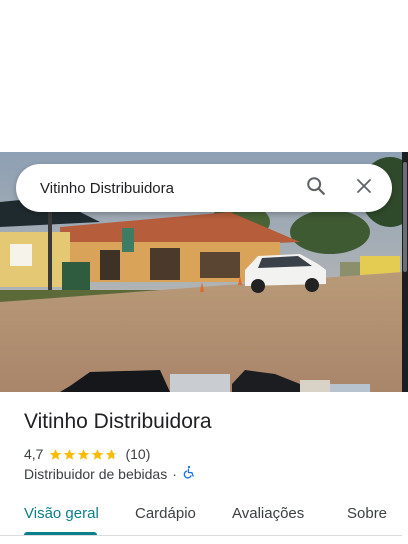  I want to click on place-category: Distribuidor de bebidas, so click(96, 473).